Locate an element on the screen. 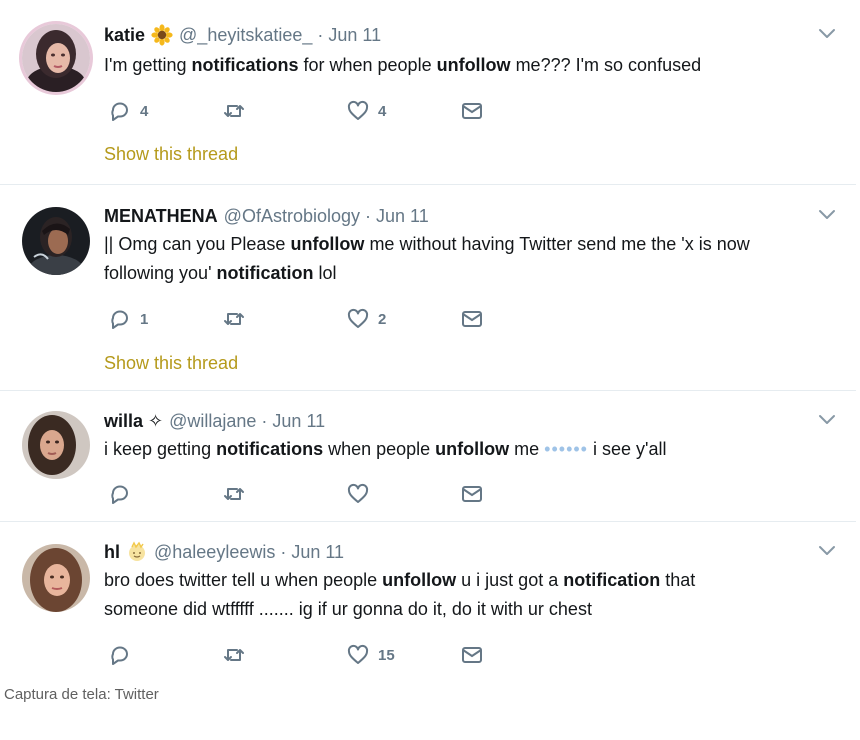  display-name: MENATHENA is located at coordinates (161, 216).